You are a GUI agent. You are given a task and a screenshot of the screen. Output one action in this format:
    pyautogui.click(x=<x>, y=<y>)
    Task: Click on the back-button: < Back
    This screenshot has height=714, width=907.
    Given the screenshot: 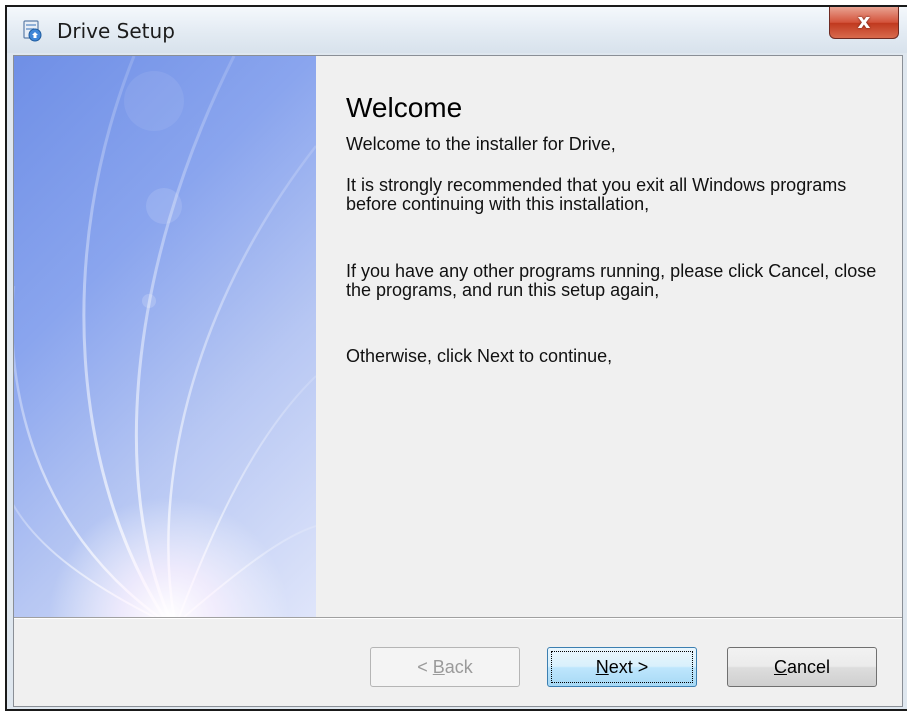 What is the action you would take?
    pyautogui.click(x=445, y=667)
    